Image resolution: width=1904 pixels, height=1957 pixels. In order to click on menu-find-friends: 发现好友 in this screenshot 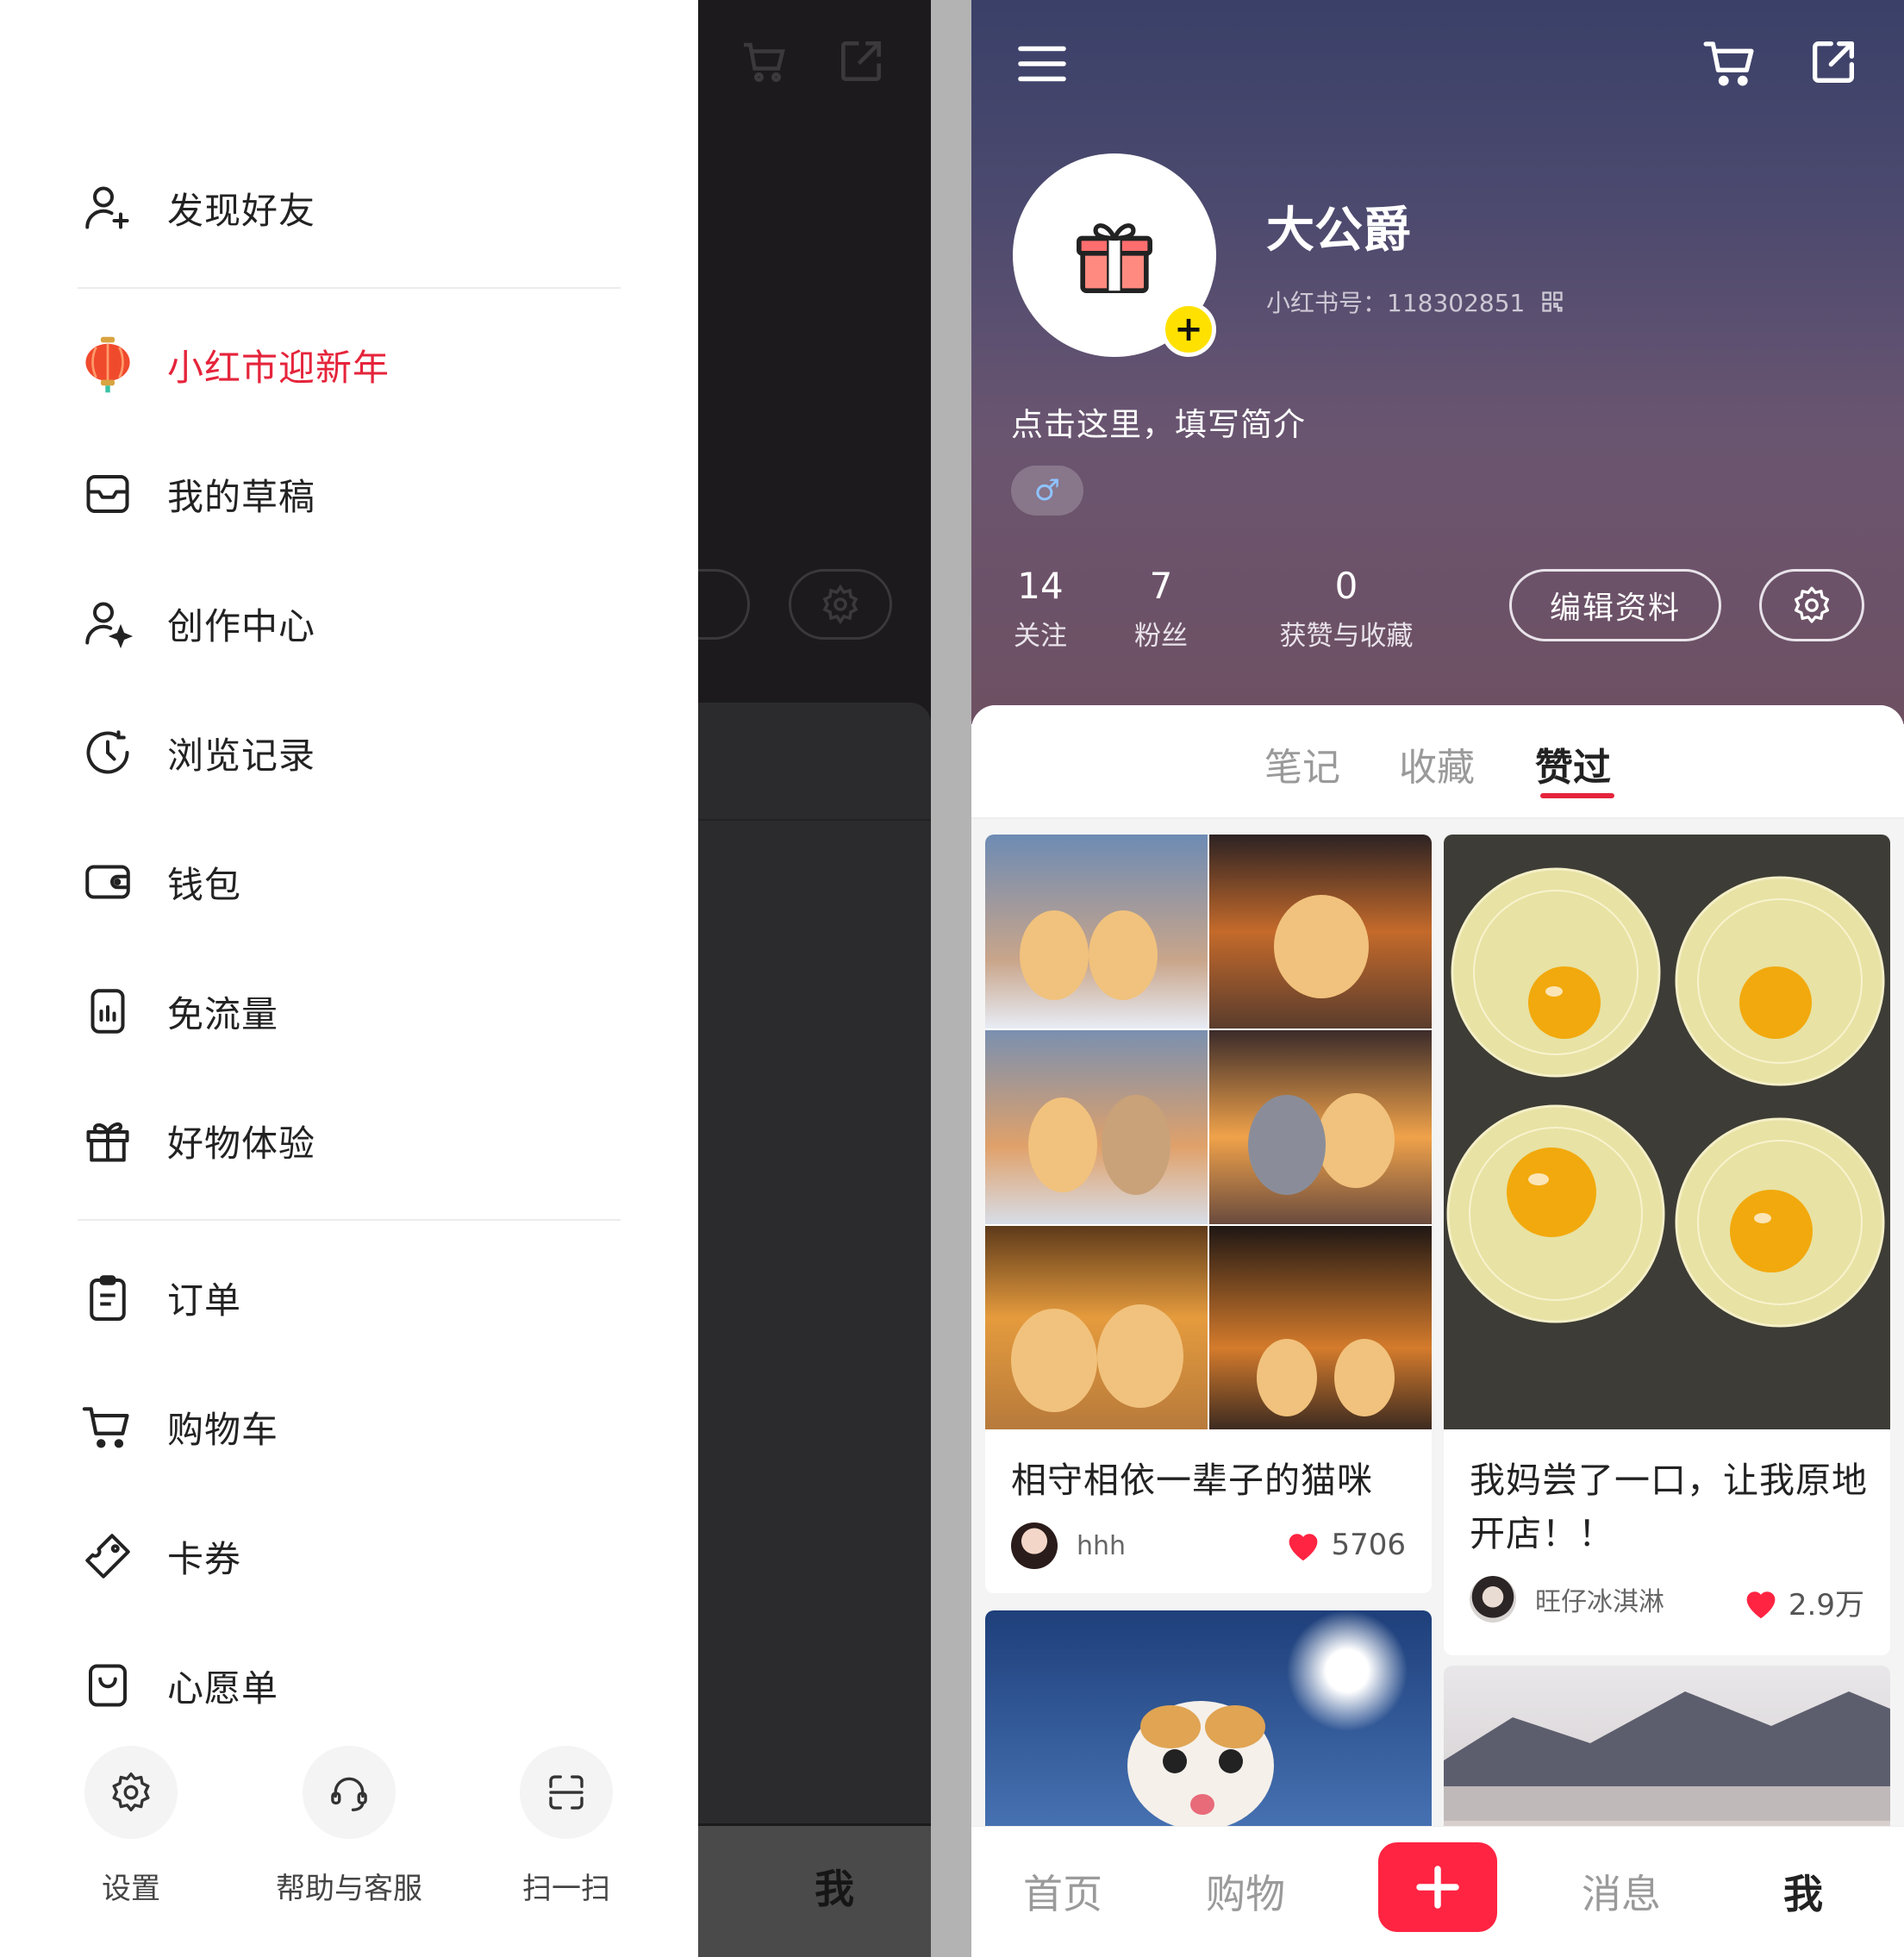, I will do `click(197, 207)`.